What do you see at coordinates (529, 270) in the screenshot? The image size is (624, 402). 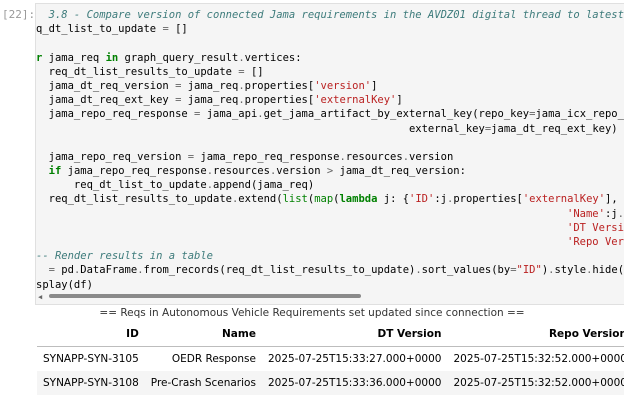 I see `code-token: "ID"` at bounding box center [529, 270].